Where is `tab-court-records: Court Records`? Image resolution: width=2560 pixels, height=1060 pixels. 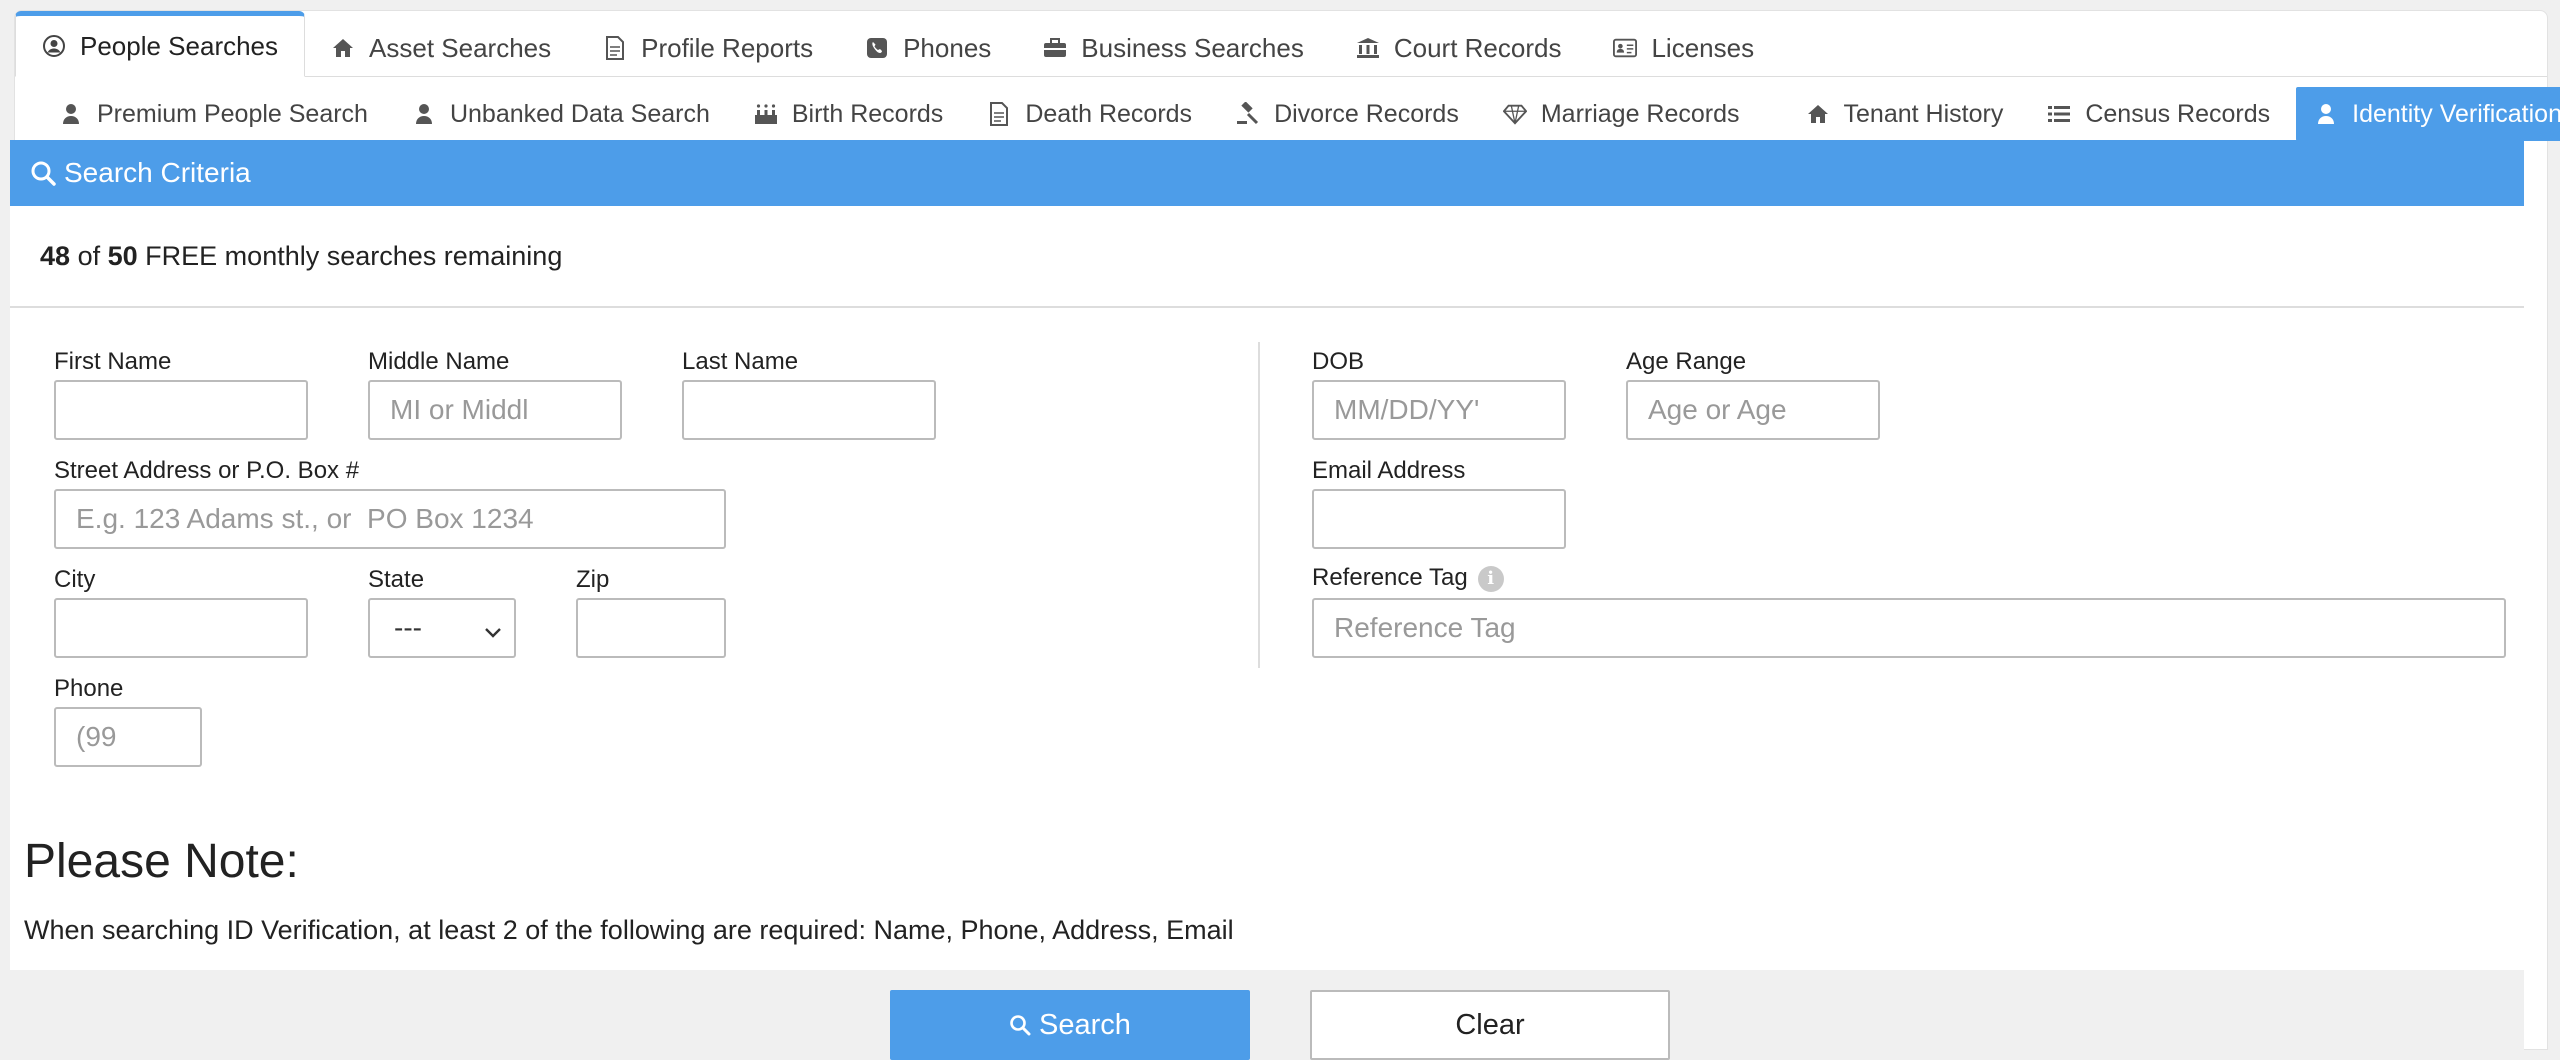
tab-court-records: Court Records is located at coordinates (1459, 48).